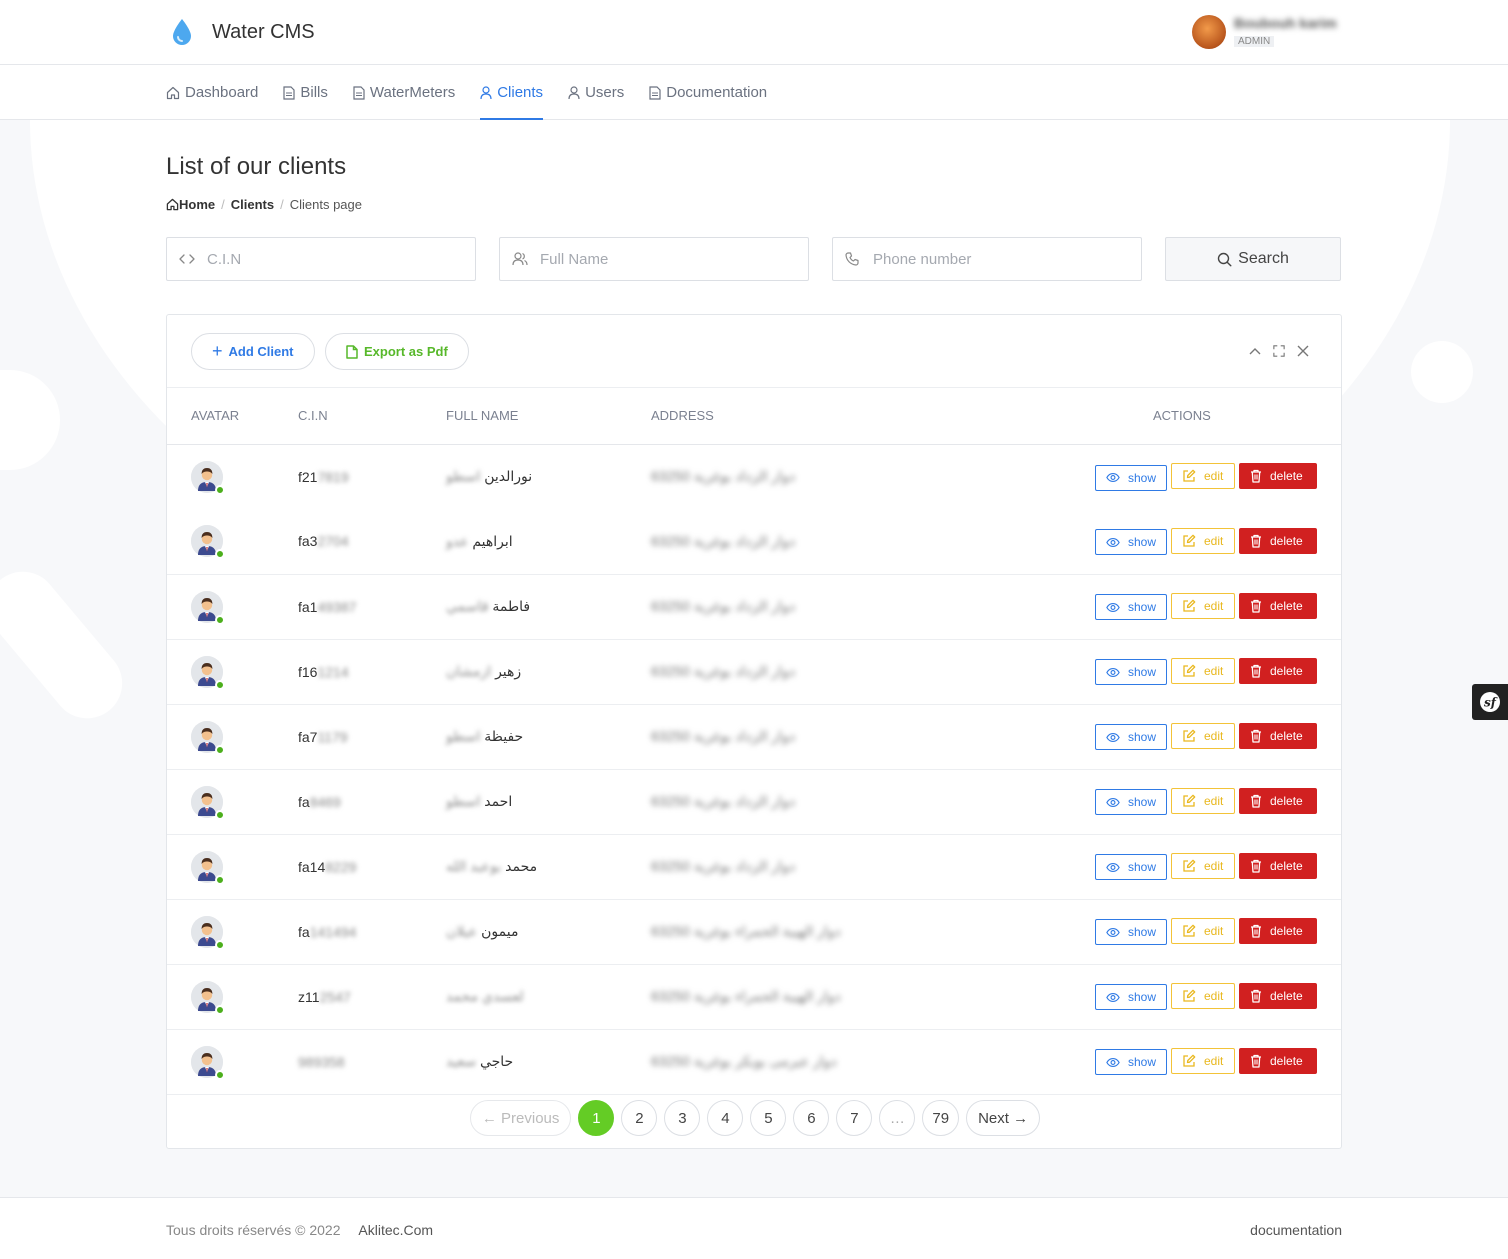  What do you see at coordinates (854, 1118) in the screenshot?
I see `page-button-7: 7` at bounding box center [854, 1118].